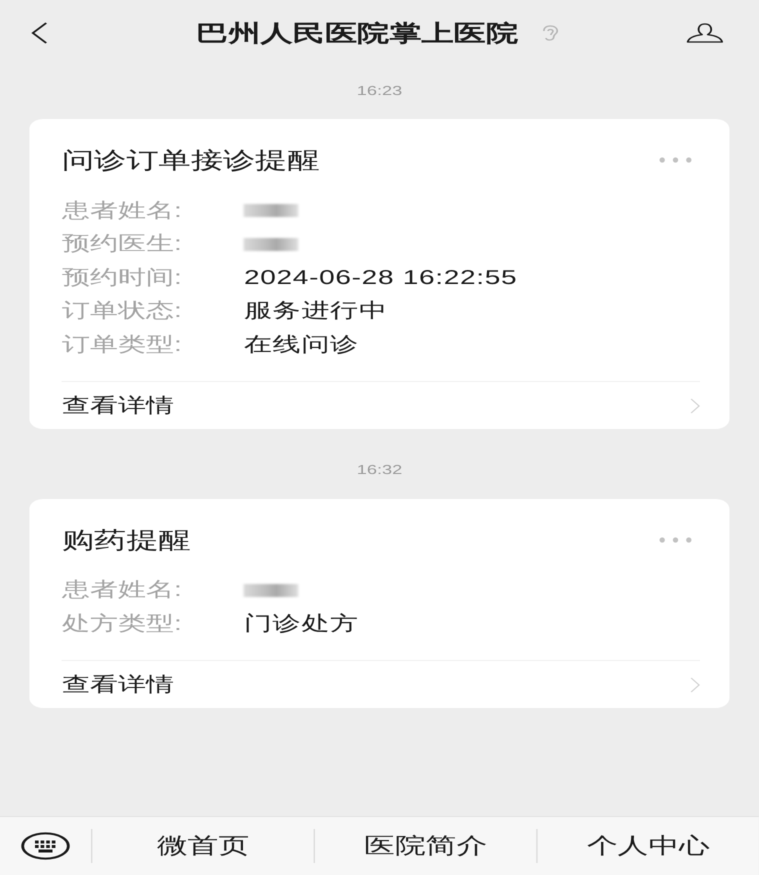  Describe the element at coordinates (316, 311) in the screenshot. I see `field-value: 服务进行中` at that location.